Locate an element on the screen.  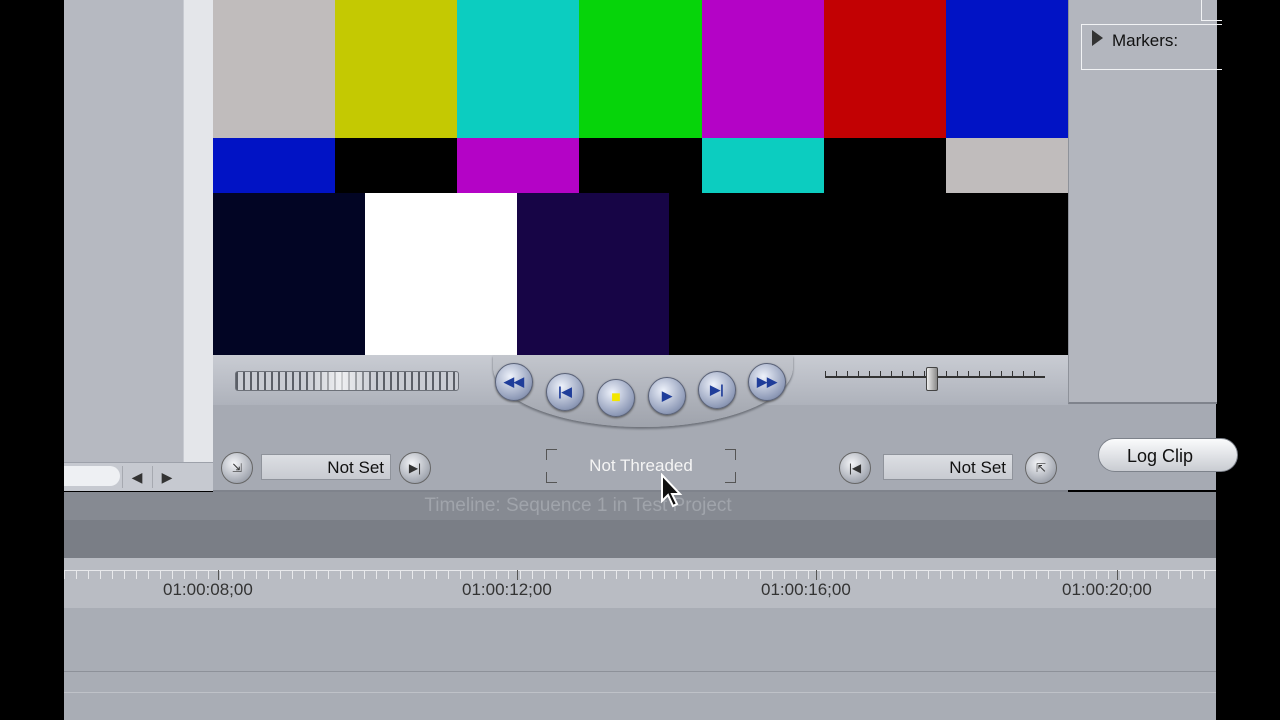
prev-edit-button: |◀ is located at coordinates (565, 392).